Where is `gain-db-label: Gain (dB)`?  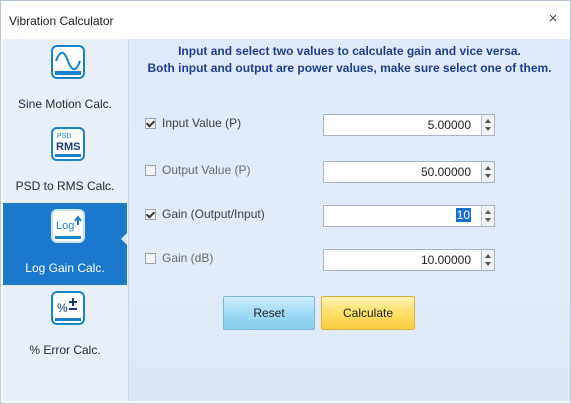
gain-db-label: Gain (dB) is located at coordinates (188, 258).